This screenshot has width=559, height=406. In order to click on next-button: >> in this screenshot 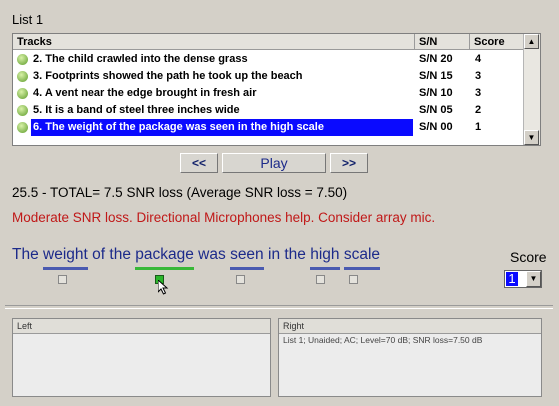, I will do `click(349, 163)`.